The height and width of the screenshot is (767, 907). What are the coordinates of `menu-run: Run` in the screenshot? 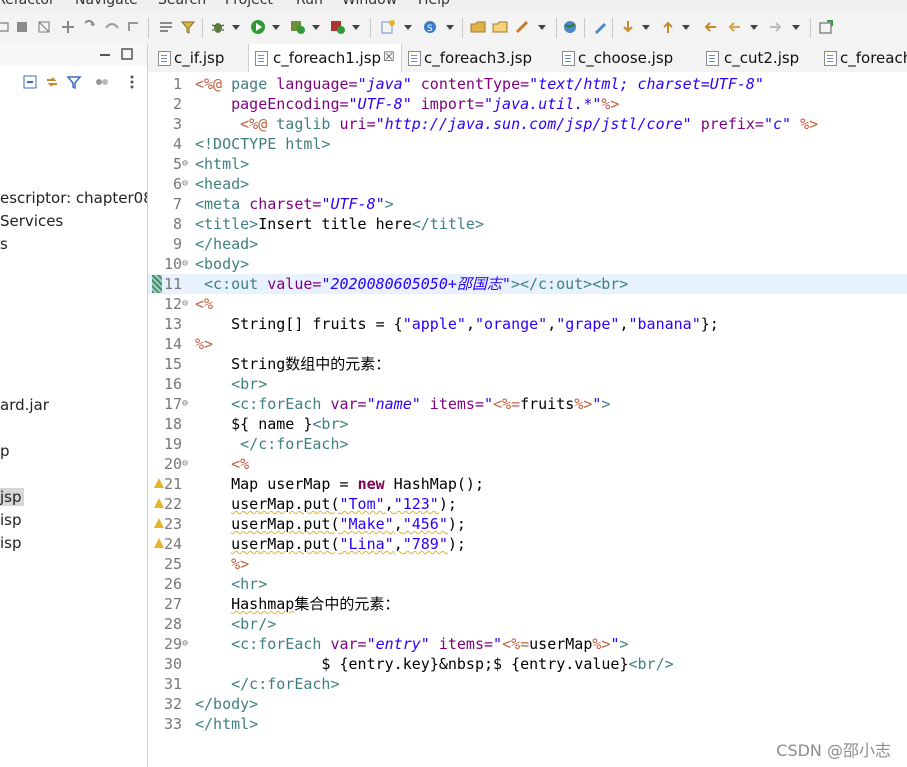 It's located at (309, 4).